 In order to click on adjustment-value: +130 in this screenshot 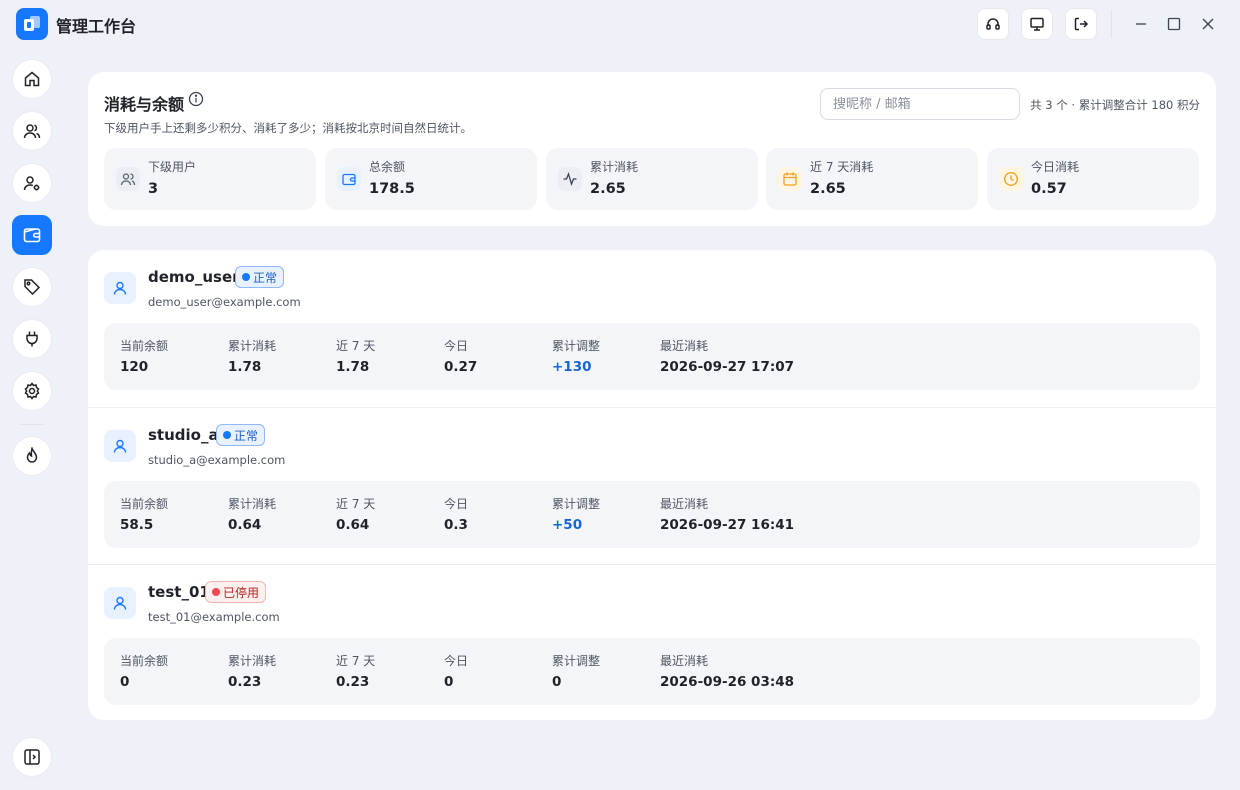, I will do `click(572, 367)`.